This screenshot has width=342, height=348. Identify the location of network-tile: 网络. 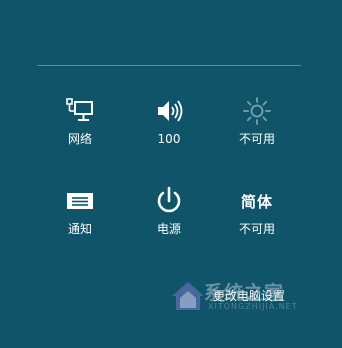
(80, 122).